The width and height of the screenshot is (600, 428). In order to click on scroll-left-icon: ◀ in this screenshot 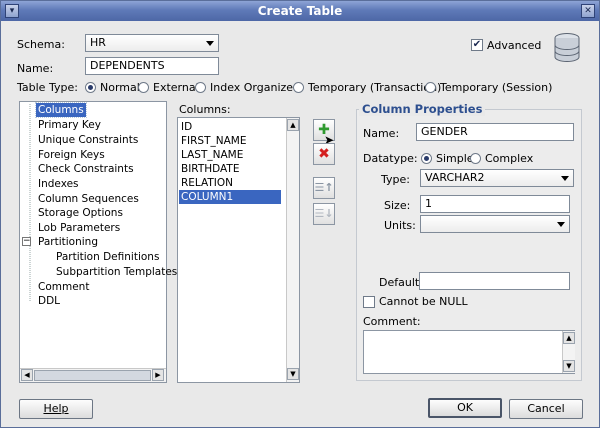, I will do `click(27, 375)`.